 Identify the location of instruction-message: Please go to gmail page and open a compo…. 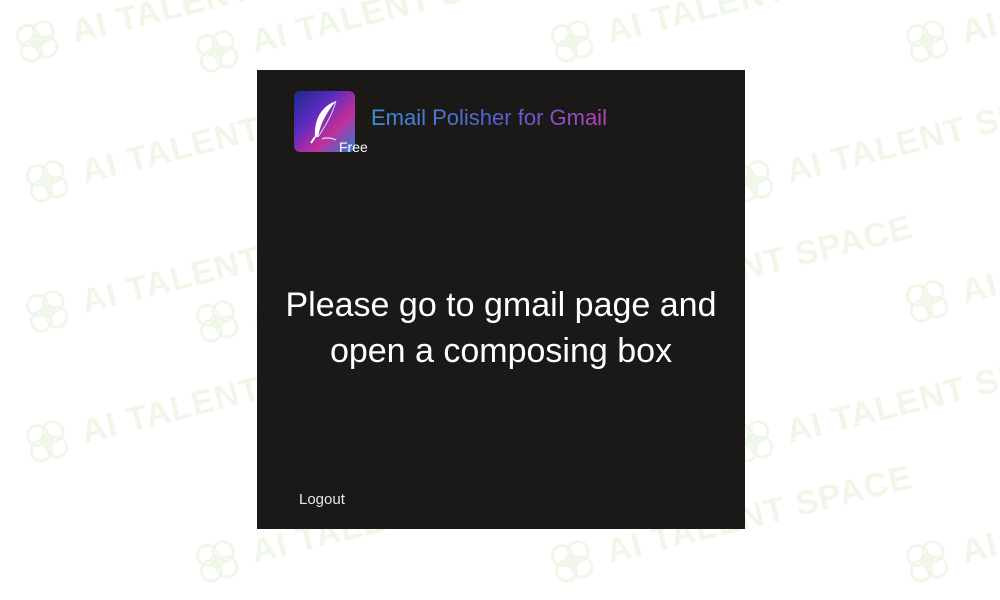
(501, 328).